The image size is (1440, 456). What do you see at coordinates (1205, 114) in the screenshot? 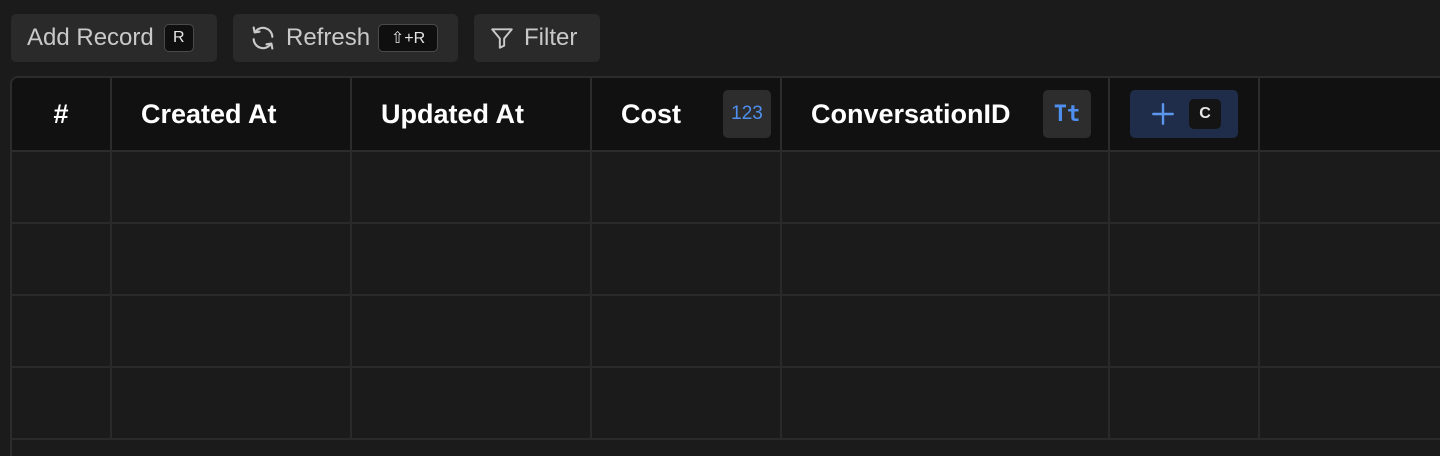
I see `add-column-shortcut: C` at bounding box center [1205, 114].